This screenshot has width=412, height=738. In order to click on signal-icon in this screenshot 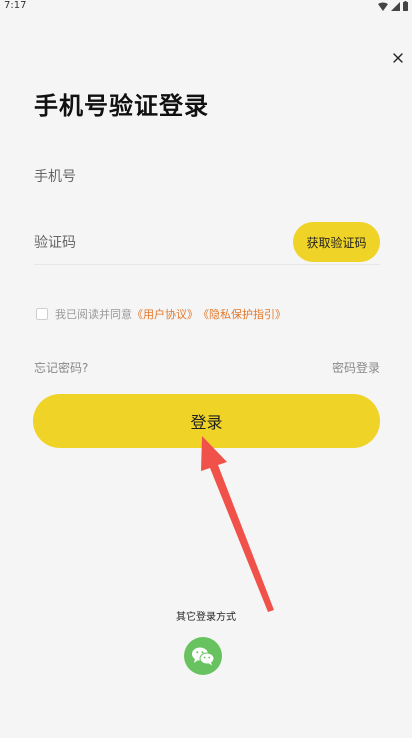, I will do `click(395, 6)`.